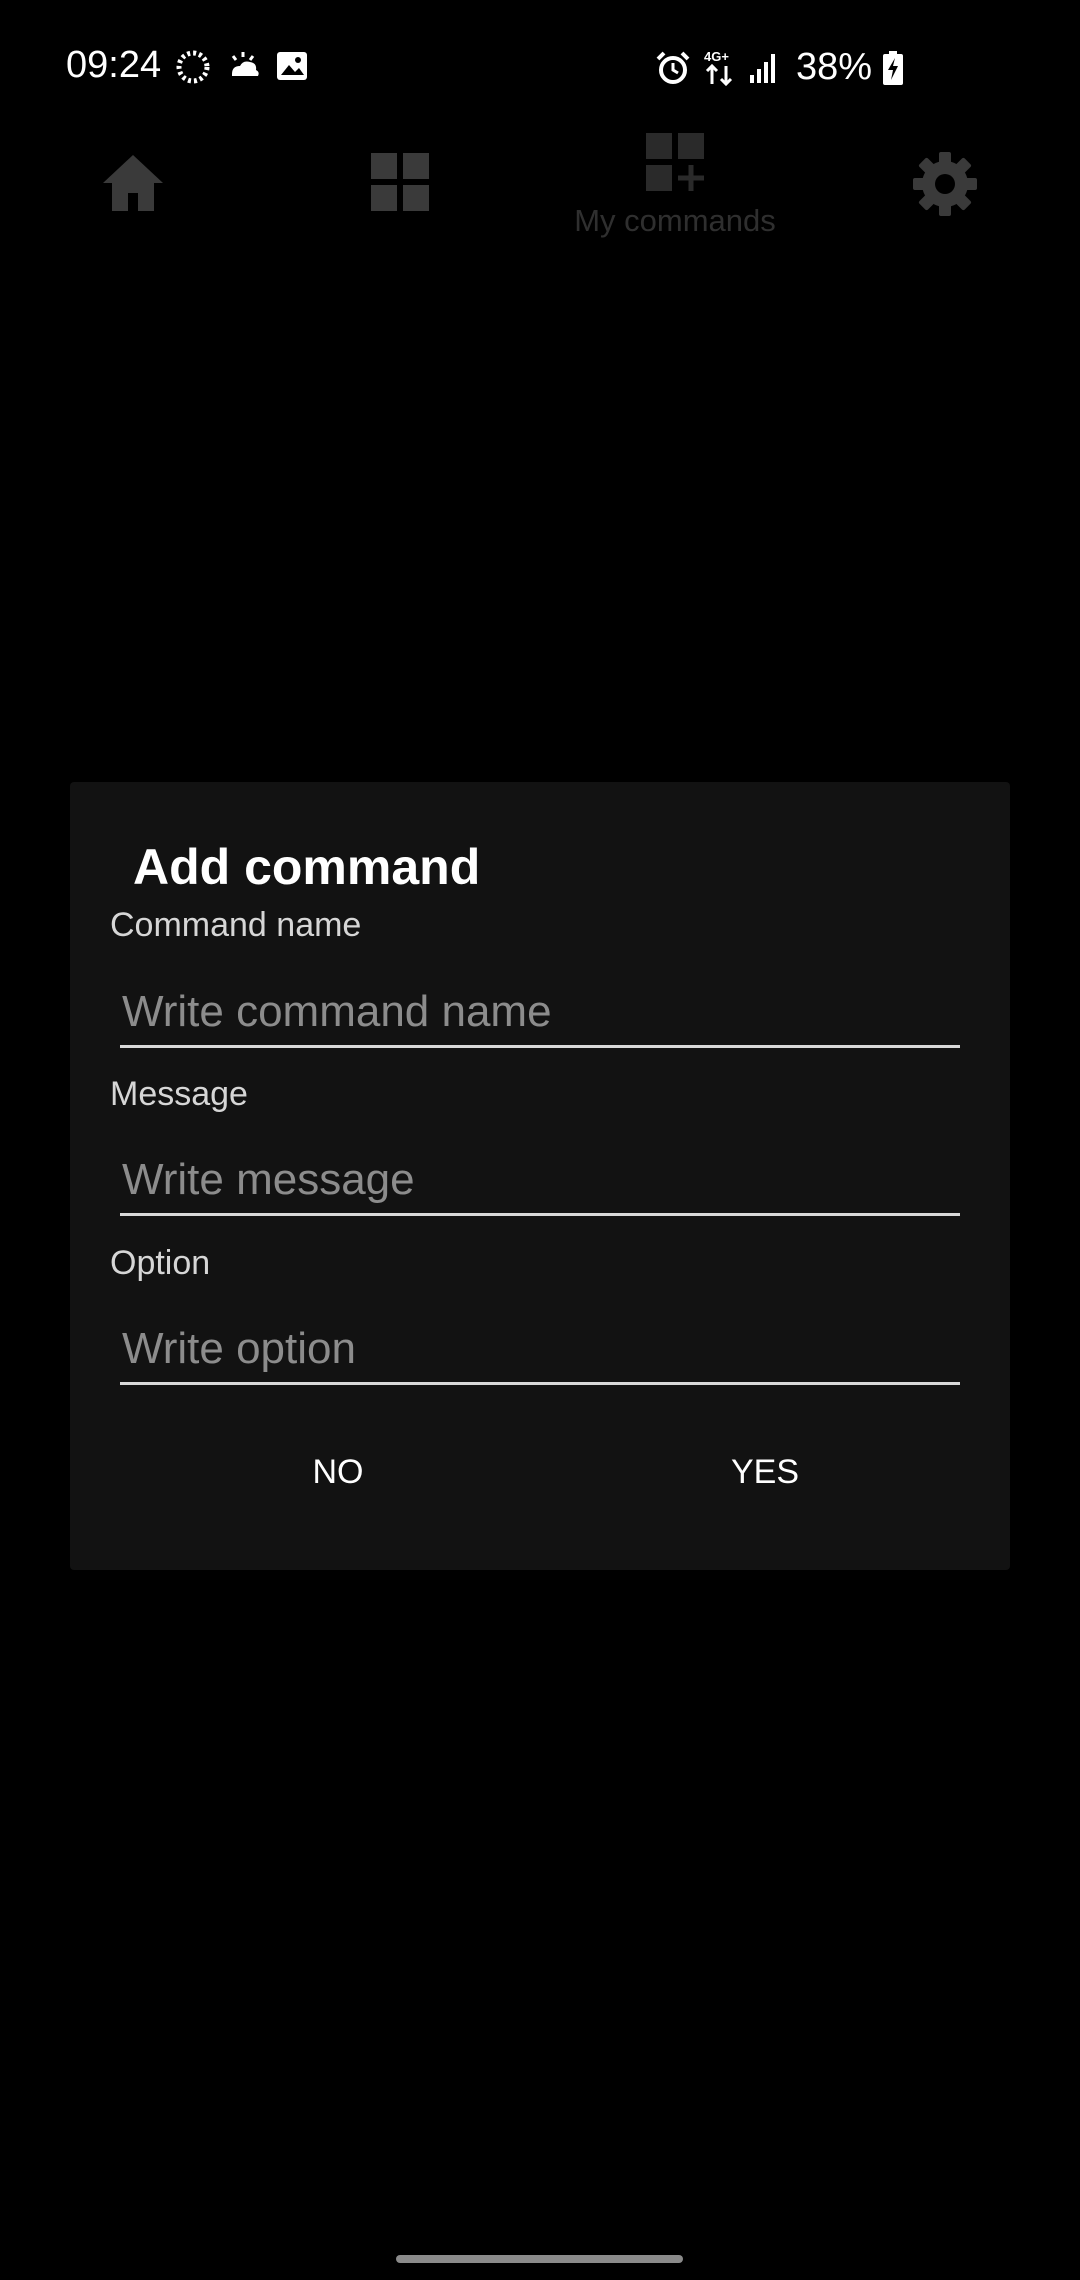 This screenshot has width=1080, height=2280. Describe the element at coordinates (720, 68) in the screenshot. I see `data-arrows-icon: 4G+` at that location.